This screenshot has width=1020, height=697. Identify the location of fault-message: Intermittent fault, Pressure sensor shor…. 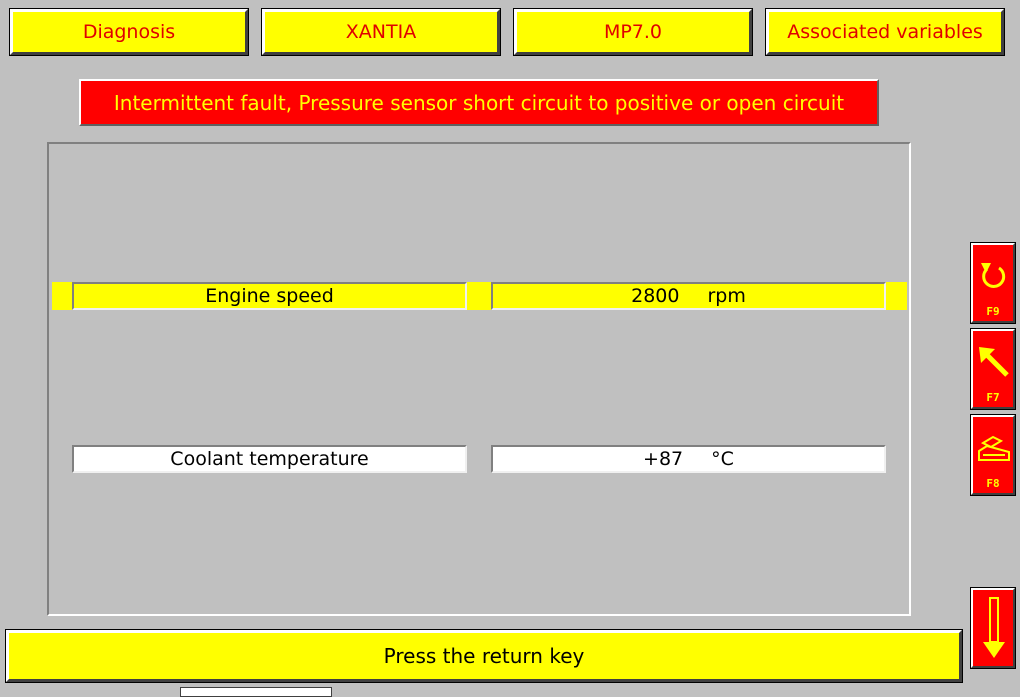
(479, 102).